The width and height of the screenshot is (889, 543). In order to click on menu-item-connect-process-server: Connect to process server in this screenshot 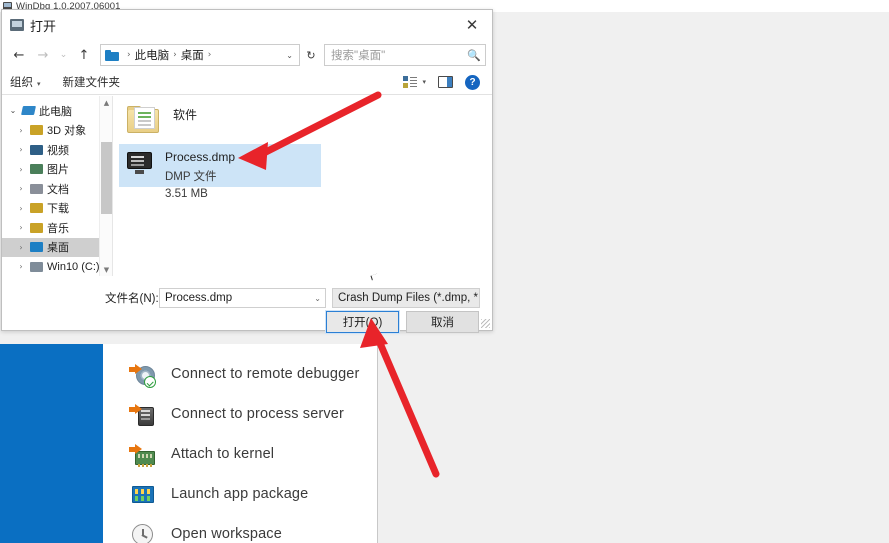, I will do `click(240, 414)`.